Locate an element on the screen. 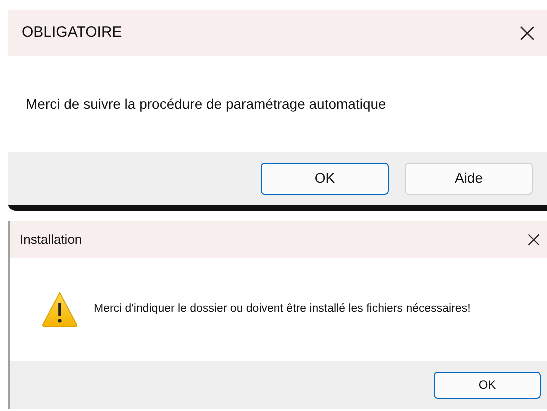 The width and height of the screenshot is (547, 411). dialog-message: Merci de suivre la procédure de paramétrage automatique is located at coordinates (206, 104).